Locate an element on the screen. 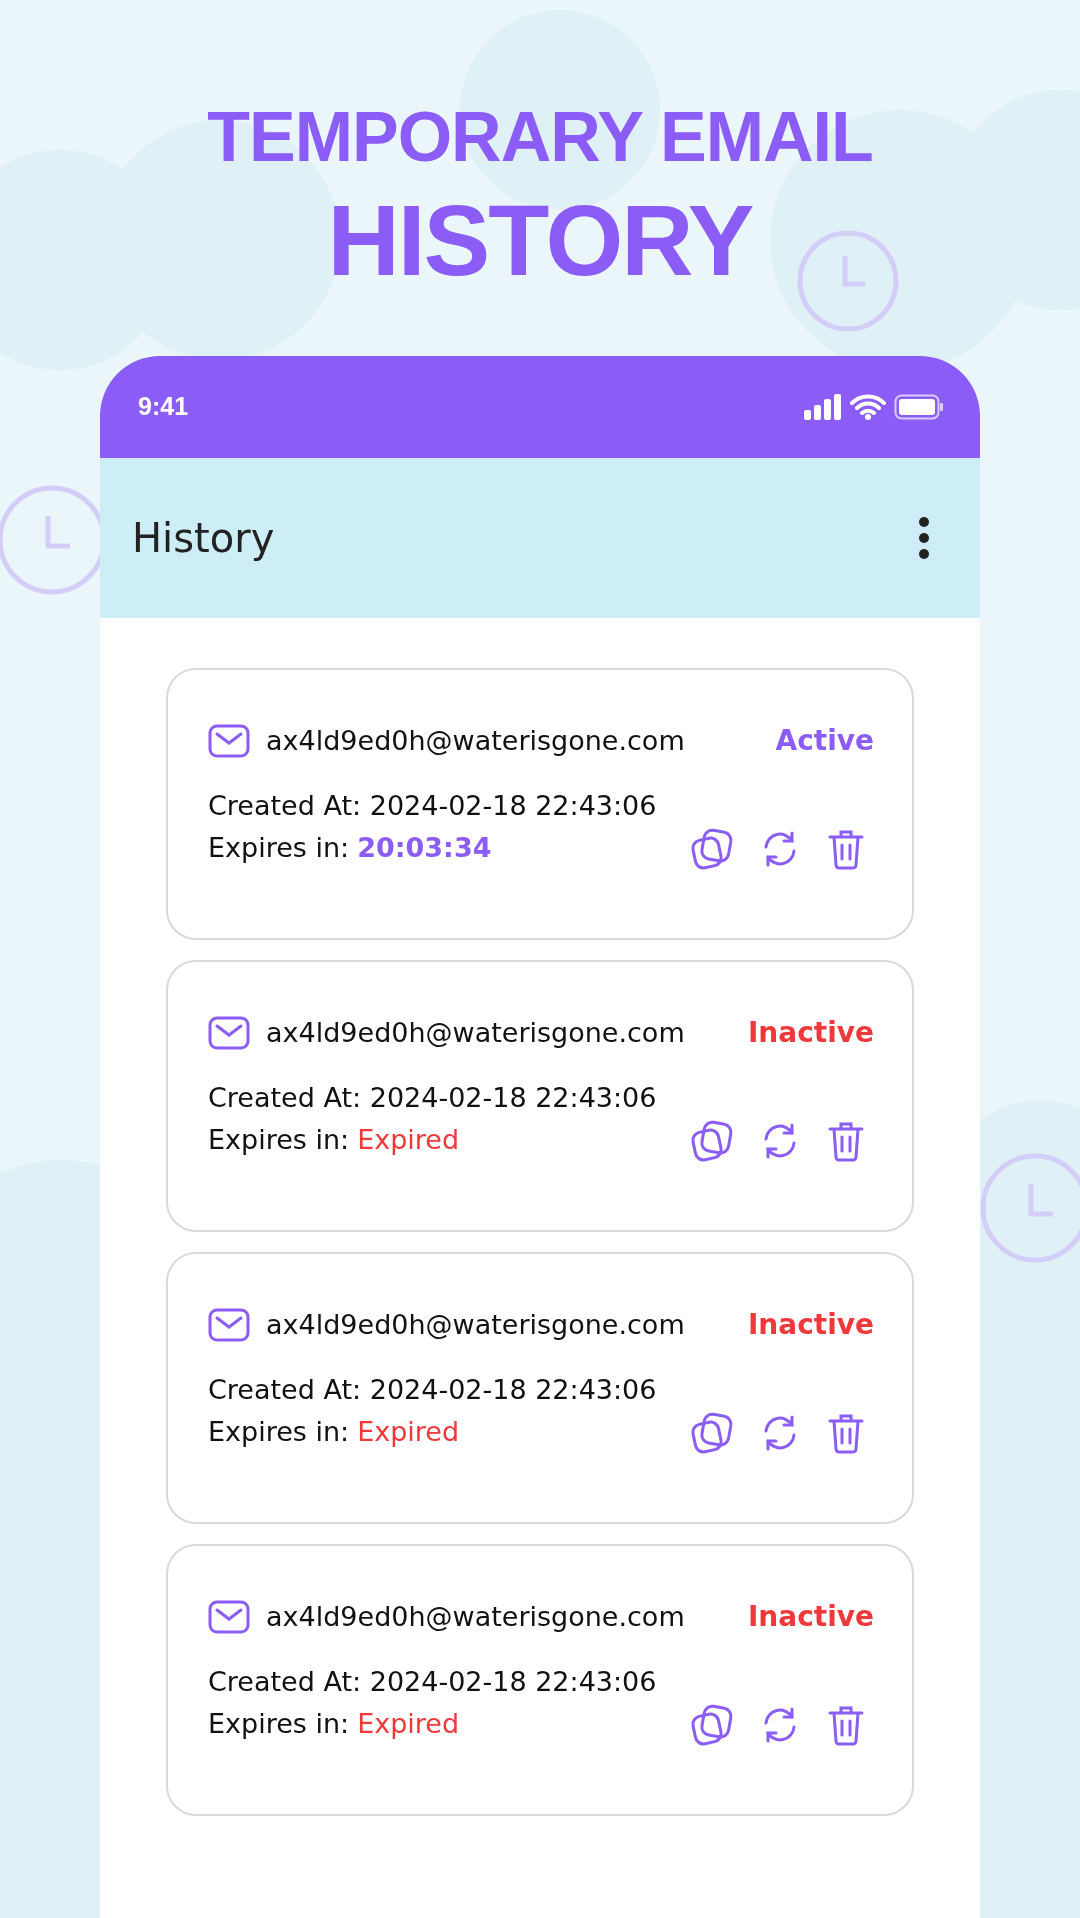 Image resolution: width=1080 pixels, height=1918 pixels. headline: TEMPORARY EMAIL is located at coordinates (540, 137).